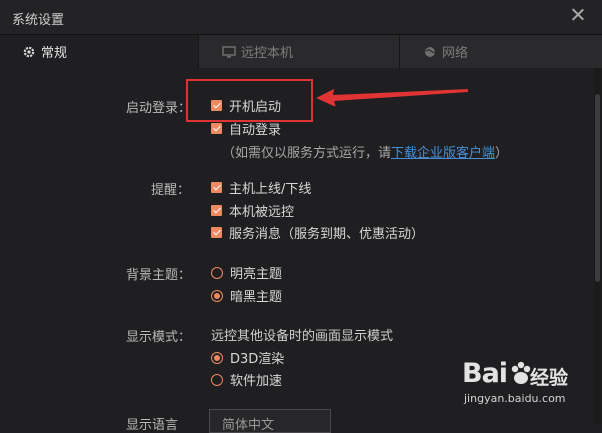 The width and height of the screenshot is (602, 433). I want to click on display-option-label: 软件加速, so click(256, 381).